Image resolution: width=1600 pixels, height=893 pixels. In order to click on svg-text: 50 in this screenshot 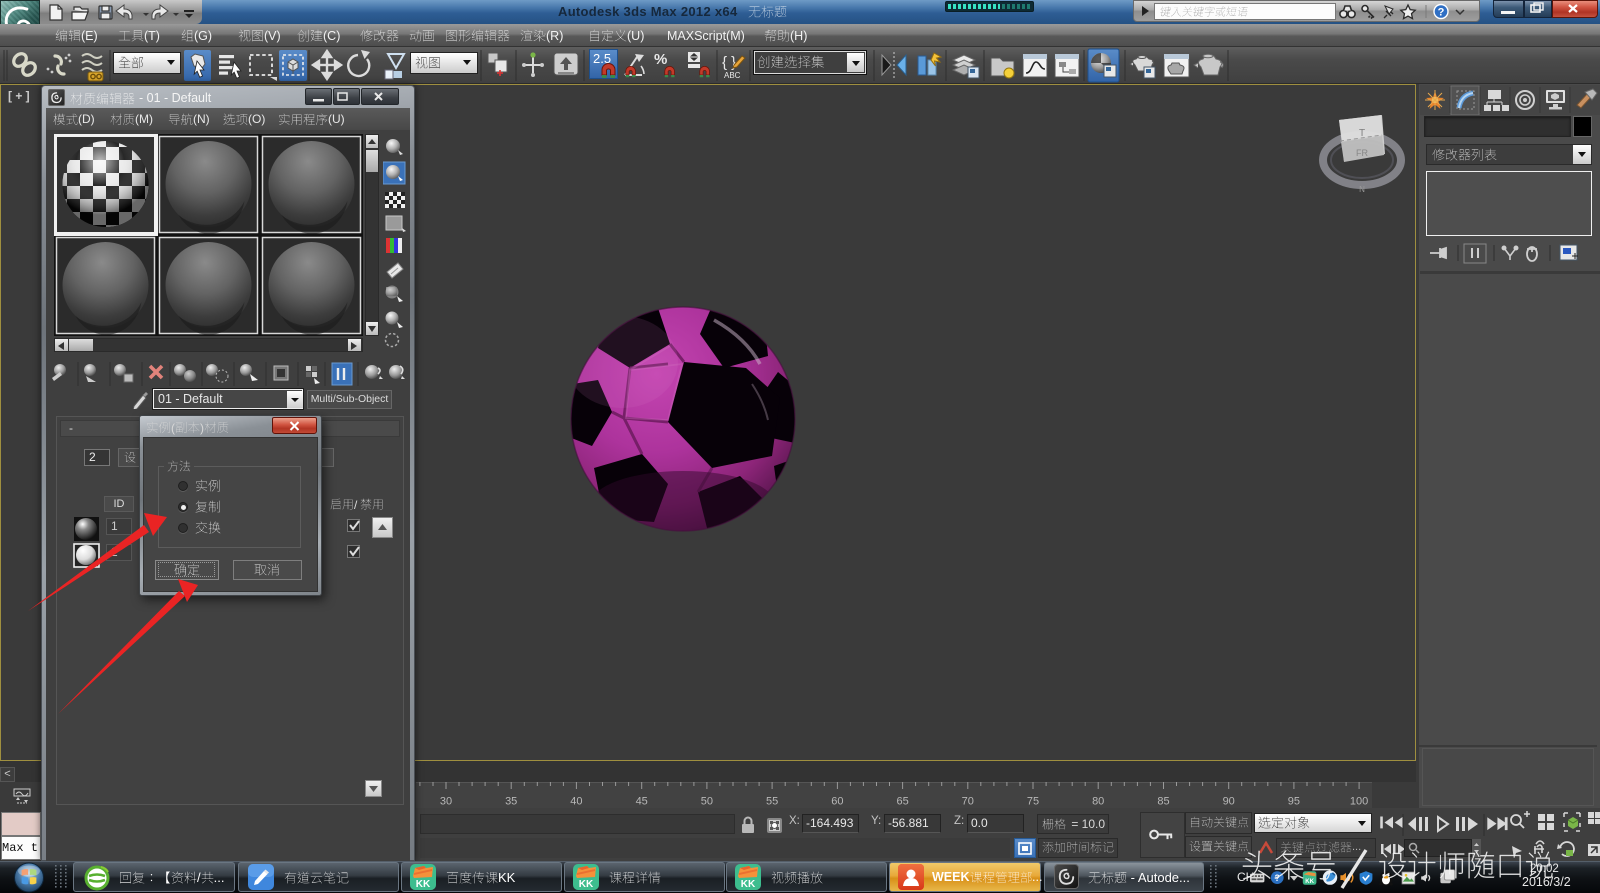, I will do `click(707, 802)`.